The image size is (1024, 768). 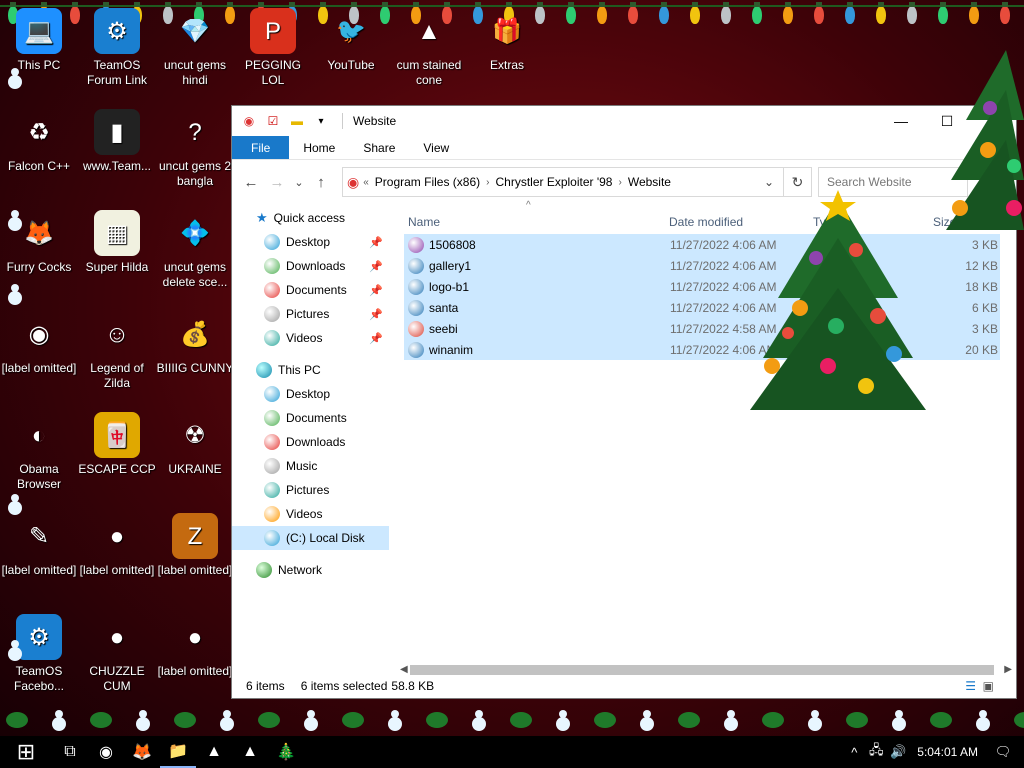 What do you see at coordinates (876, 752) in the screenshot?
I see `network-icon: 🖧` at bounding box center [876, 752].